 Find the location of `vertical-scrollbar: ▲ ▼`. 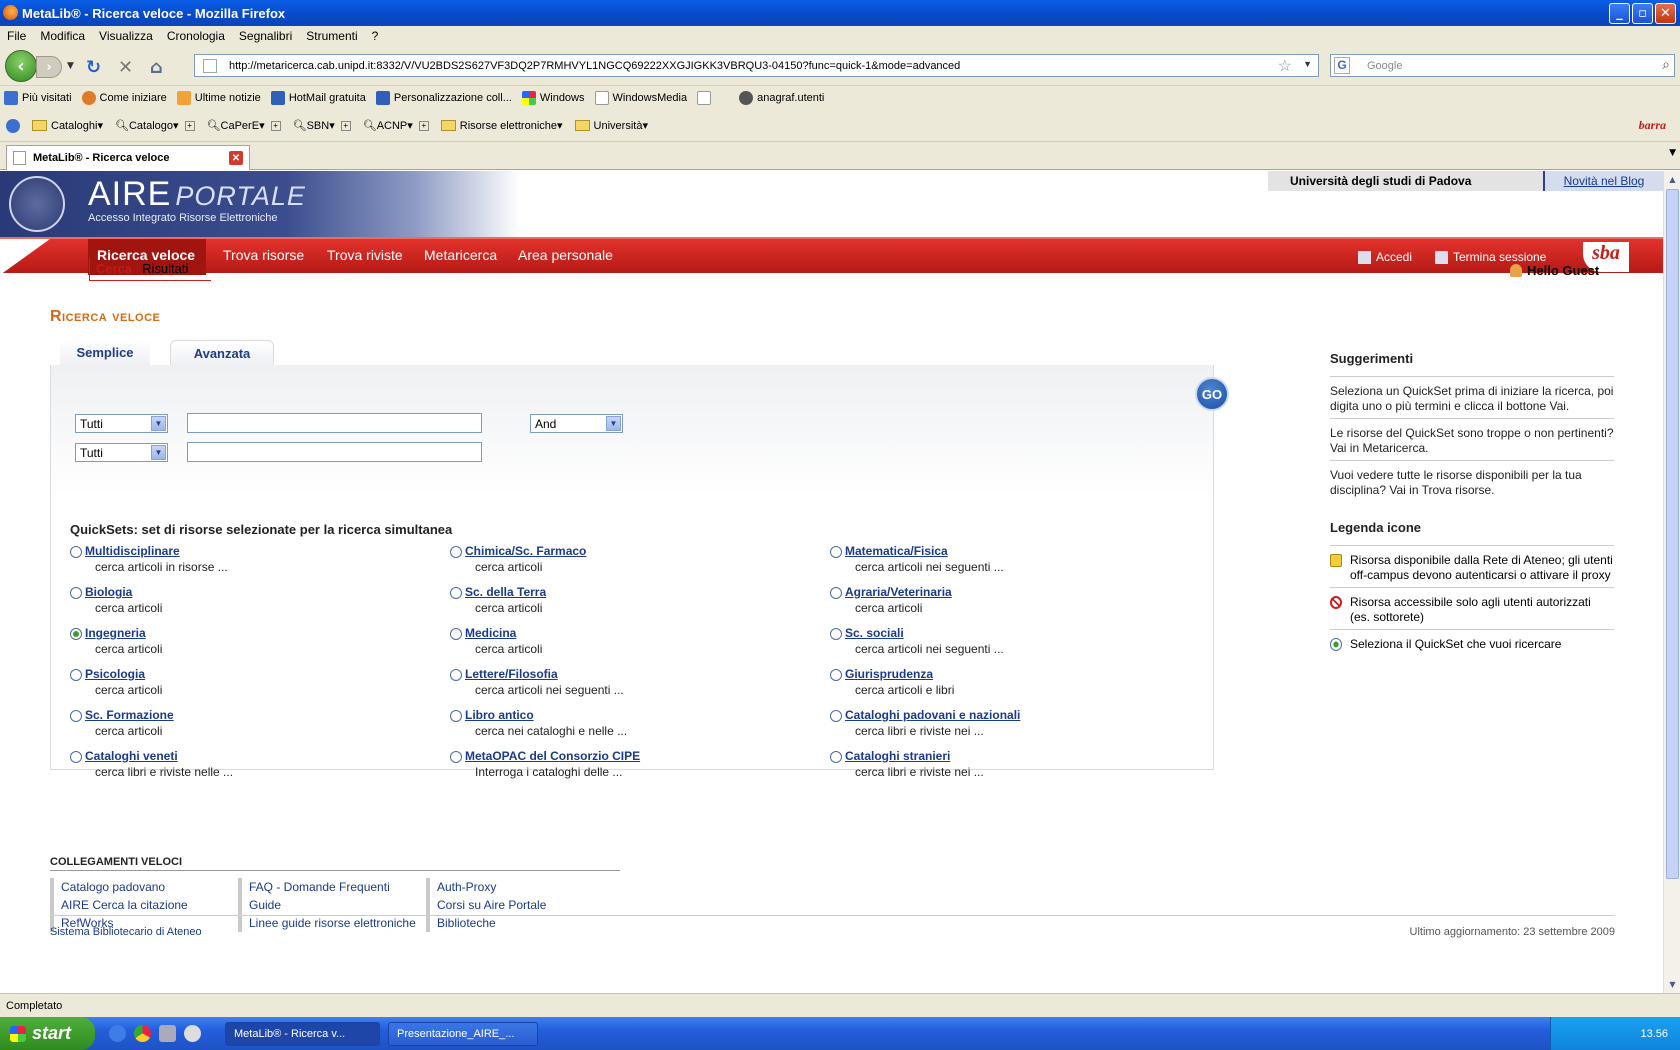

vertical-scrollbar: ▲ ▼ is located at coordinates (1671, 582).